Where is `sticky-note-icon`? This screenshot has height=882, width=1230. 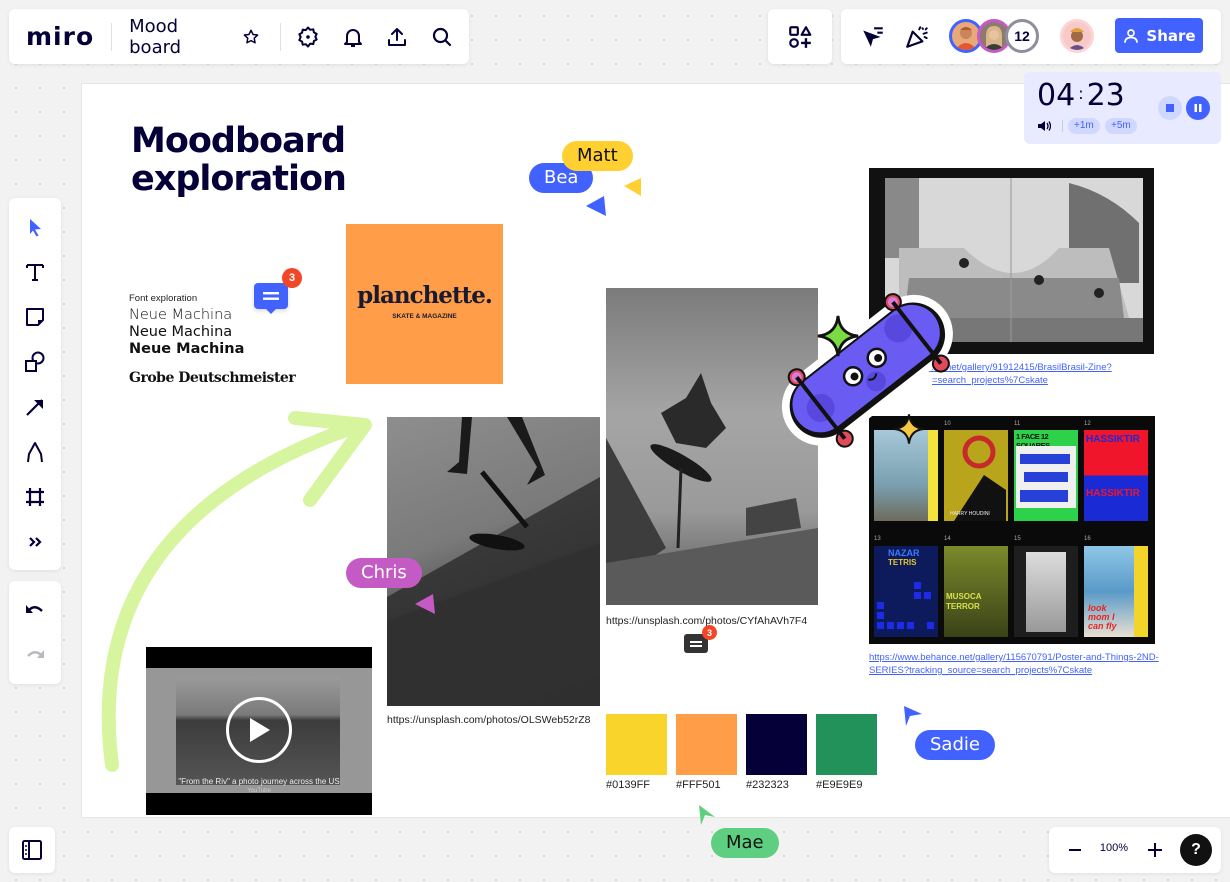 sticky-note-icon is located at coordinates (35, 317).